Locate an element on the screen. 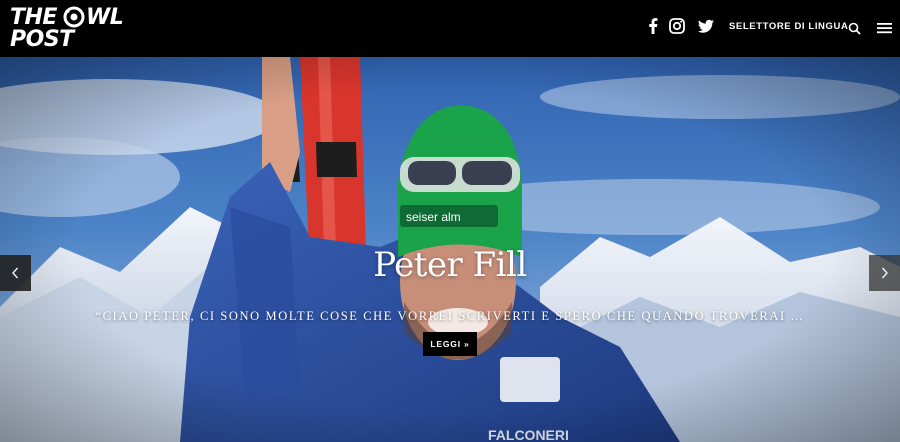  facebook-icon is located at coordinates (653, 26).